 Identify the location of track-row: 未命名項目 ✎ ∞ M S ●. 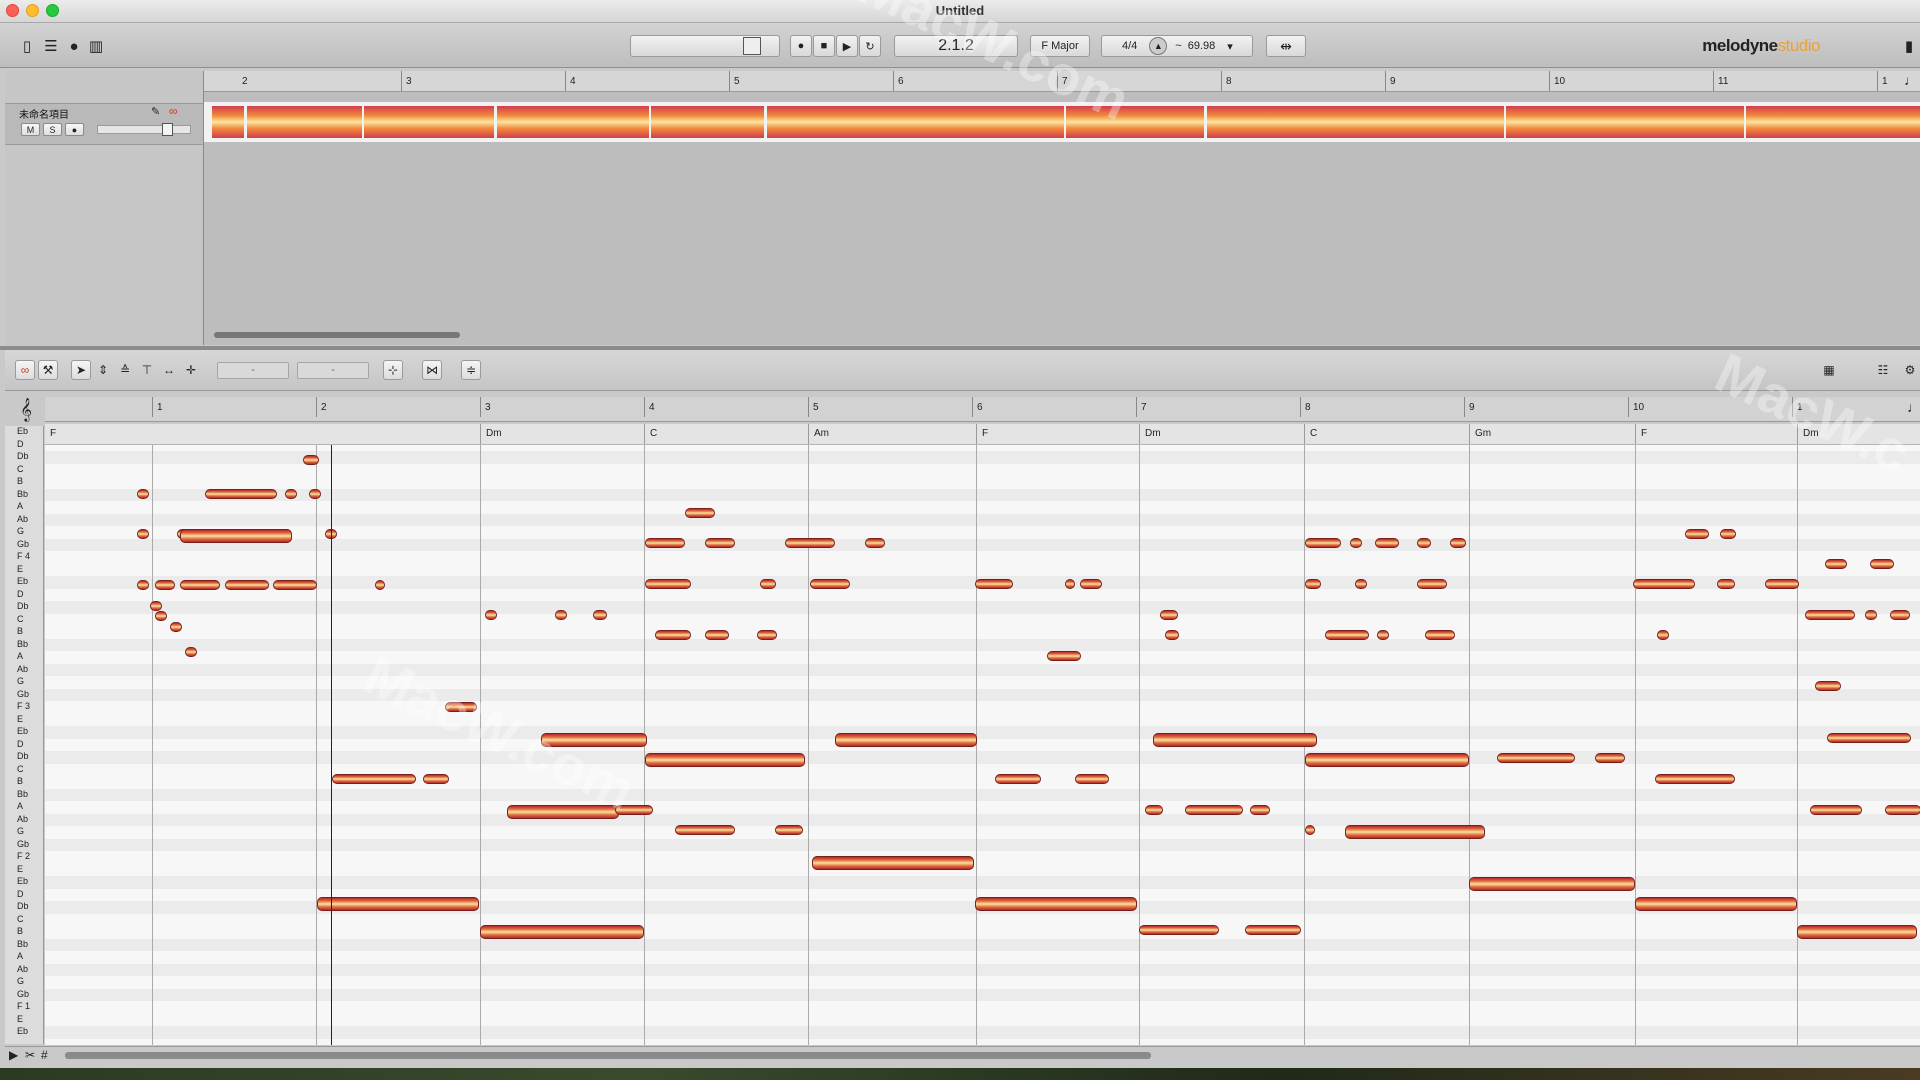
(104, 124).